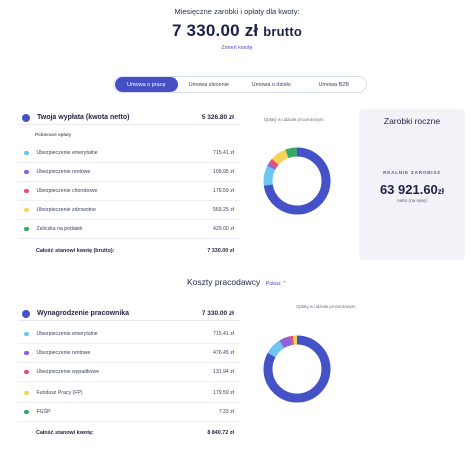 Image resolution: width=474 pixels, height=456 pixels. I want to click on employer-costs-heading: Koszty pracodawcy Pokaż ⌃, so click(237, 282).